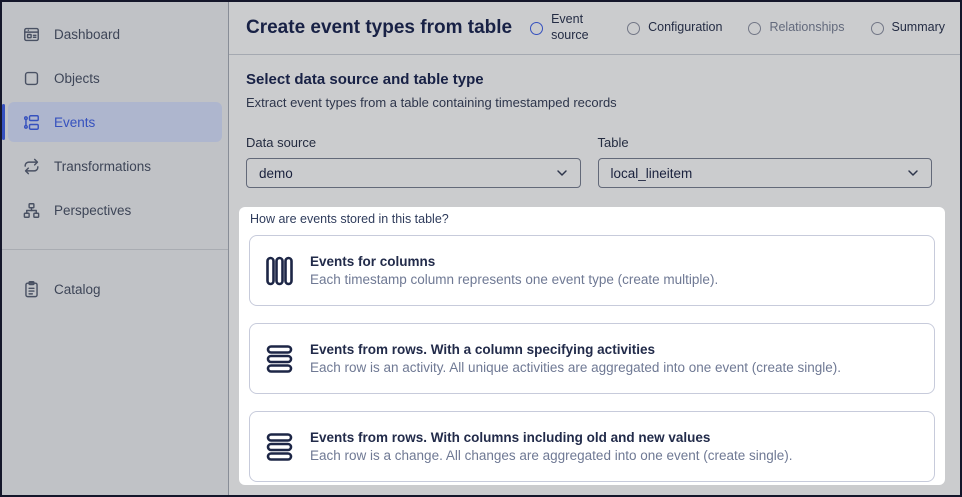 The width and height of the screenshot is (962, 497). Describe the element at coordinates (276, 173) in the screenshot. I see `data-source-value: demo` at that location.